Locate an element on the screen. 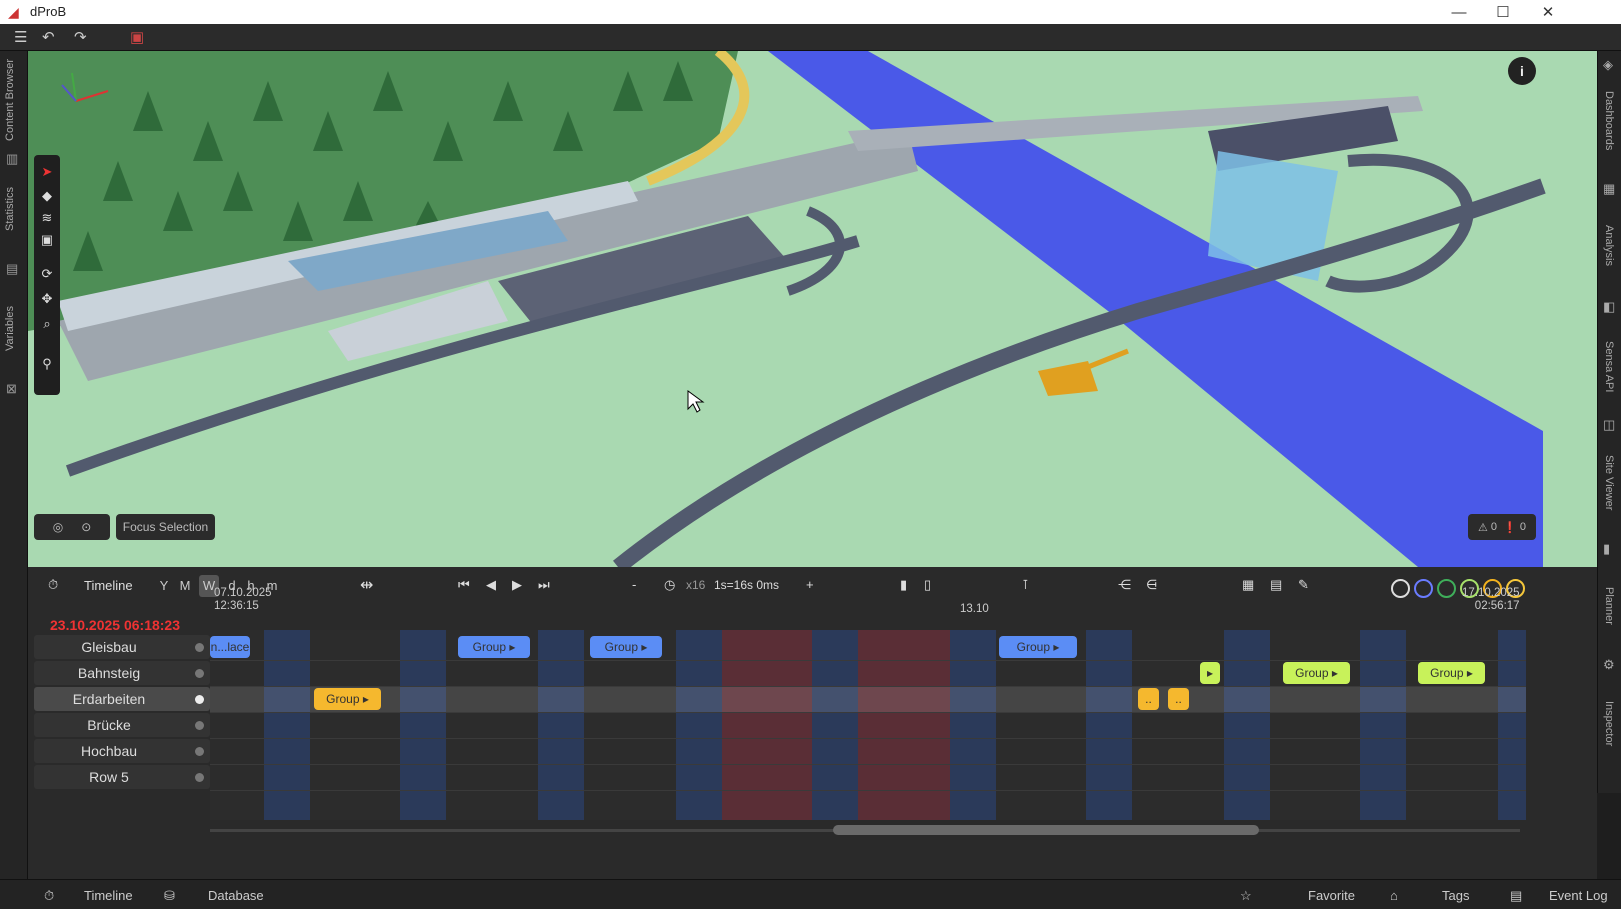 This screenshot has width=1621, height=909. site-viewer-icon: ◫ is located at coordinates (1609, 425).